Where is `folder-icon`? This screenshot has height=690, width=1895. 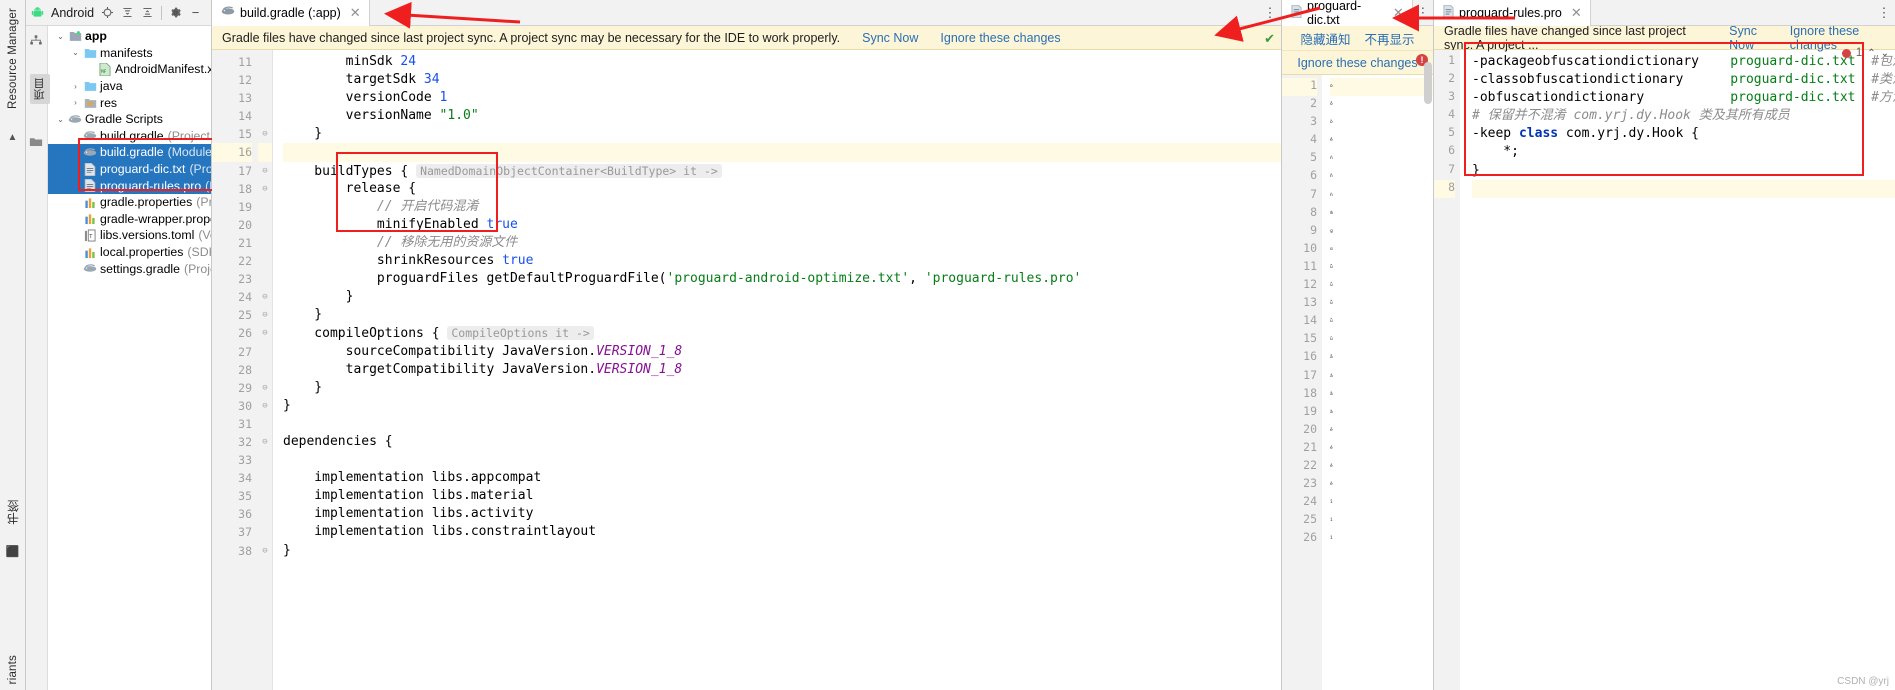
folder-icon is located at coordinates (36, 143).